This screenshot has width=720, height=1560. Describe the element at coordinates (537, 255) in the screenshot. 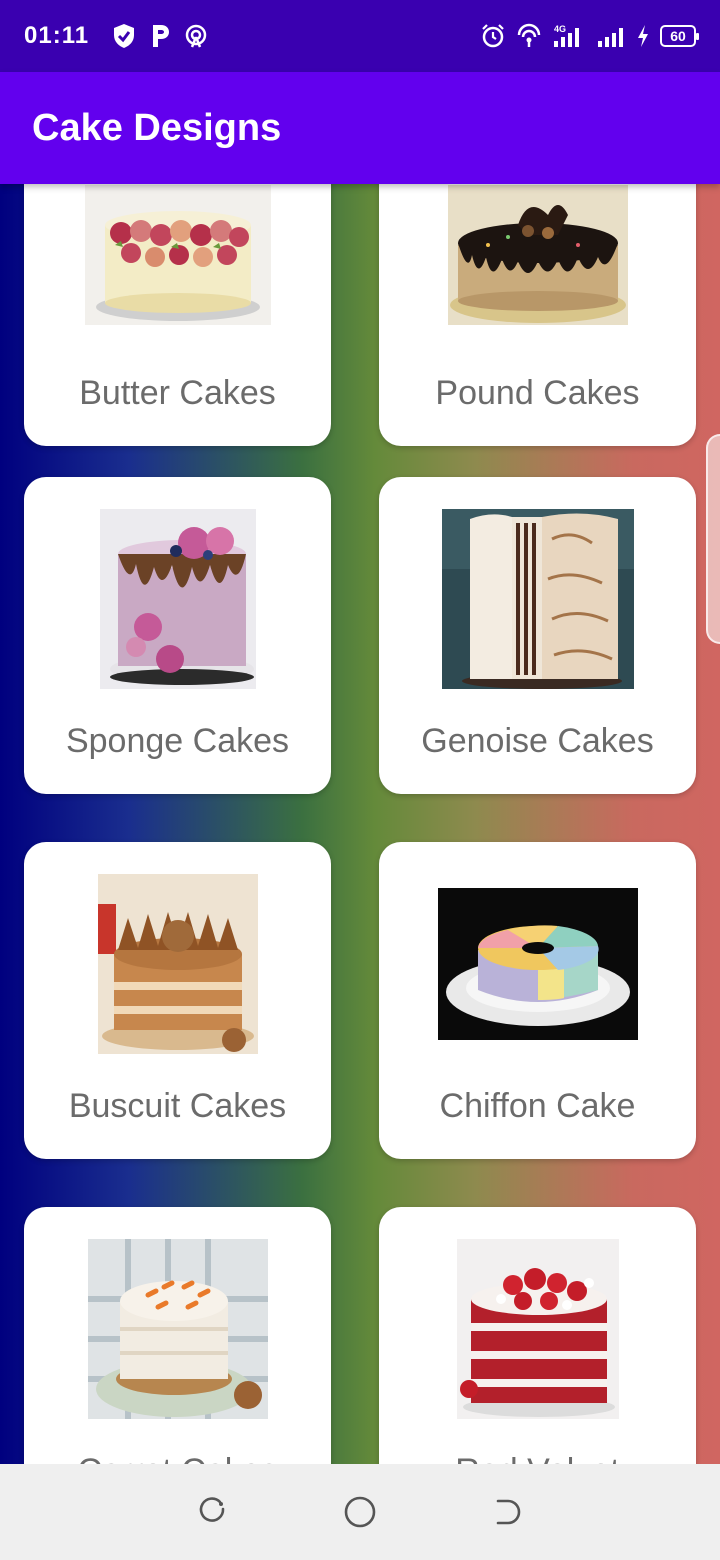

I see `pound-cake-image` at that location.